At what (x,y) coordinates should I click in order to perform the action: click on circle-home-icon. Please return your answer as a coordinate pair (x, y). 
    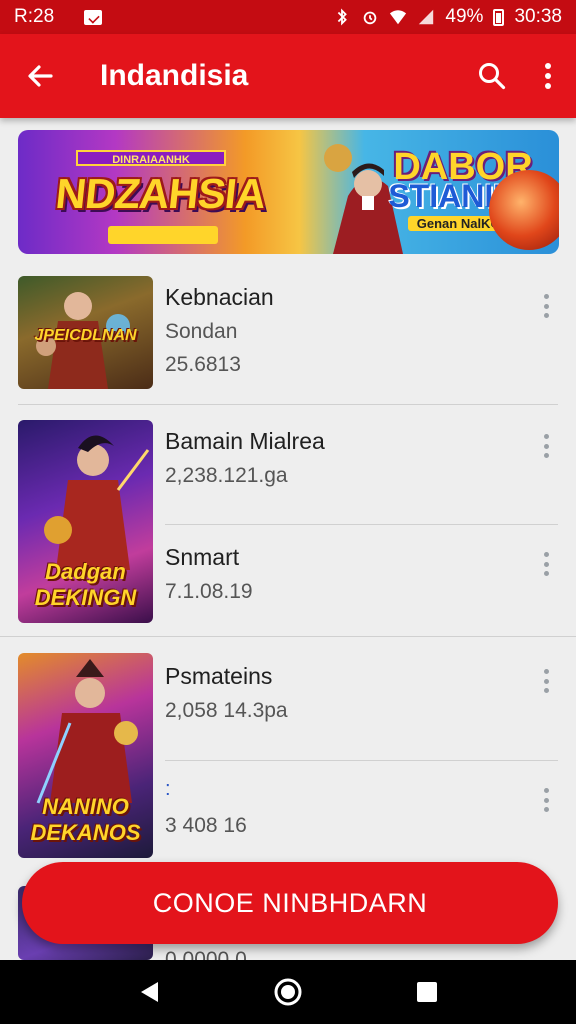
    Looking at the image, I should click on (288, 992).